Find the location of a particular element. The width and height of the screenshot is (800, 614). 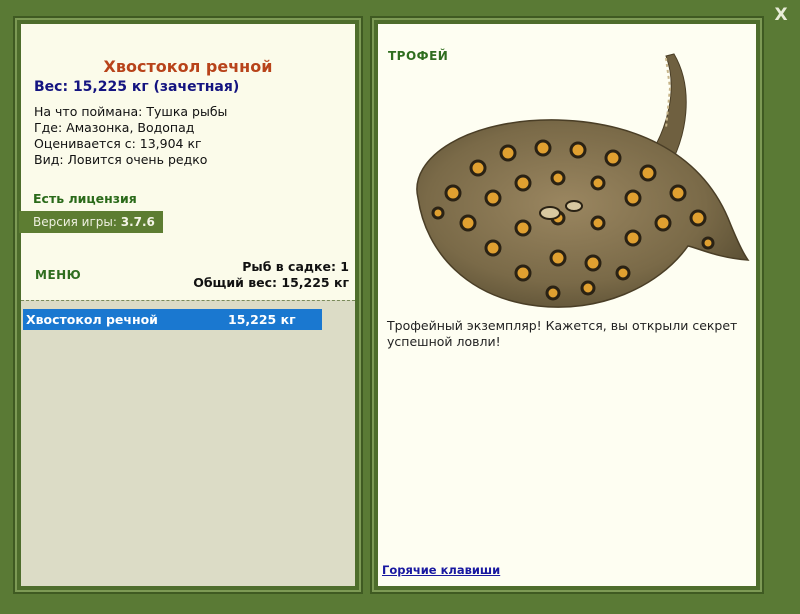

list-item-name: Хвостокол речной is located at coordinates (92, 319).